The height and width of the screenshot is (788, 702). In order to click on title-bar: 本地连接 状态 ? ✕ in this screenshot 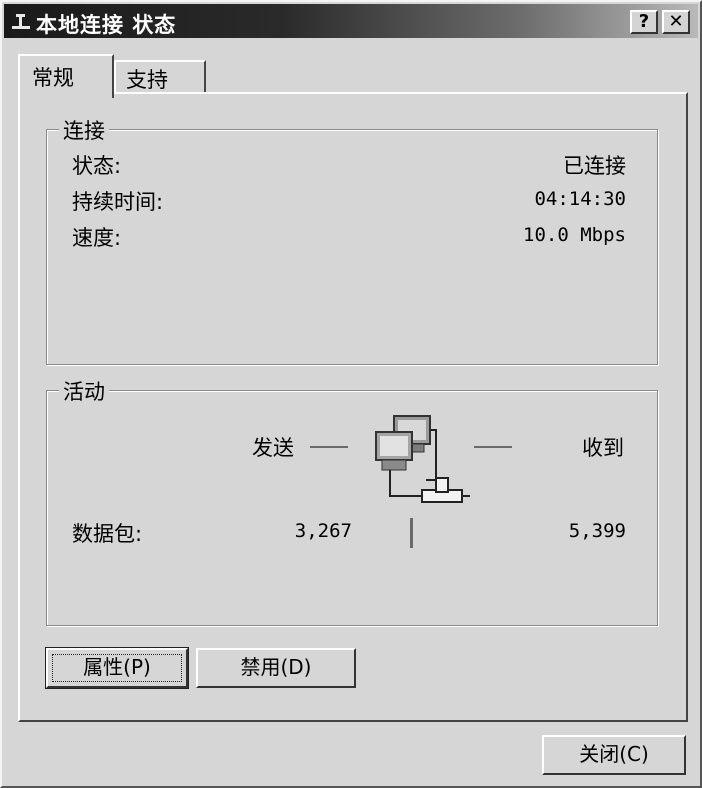, I will do `click(351, 21)`.